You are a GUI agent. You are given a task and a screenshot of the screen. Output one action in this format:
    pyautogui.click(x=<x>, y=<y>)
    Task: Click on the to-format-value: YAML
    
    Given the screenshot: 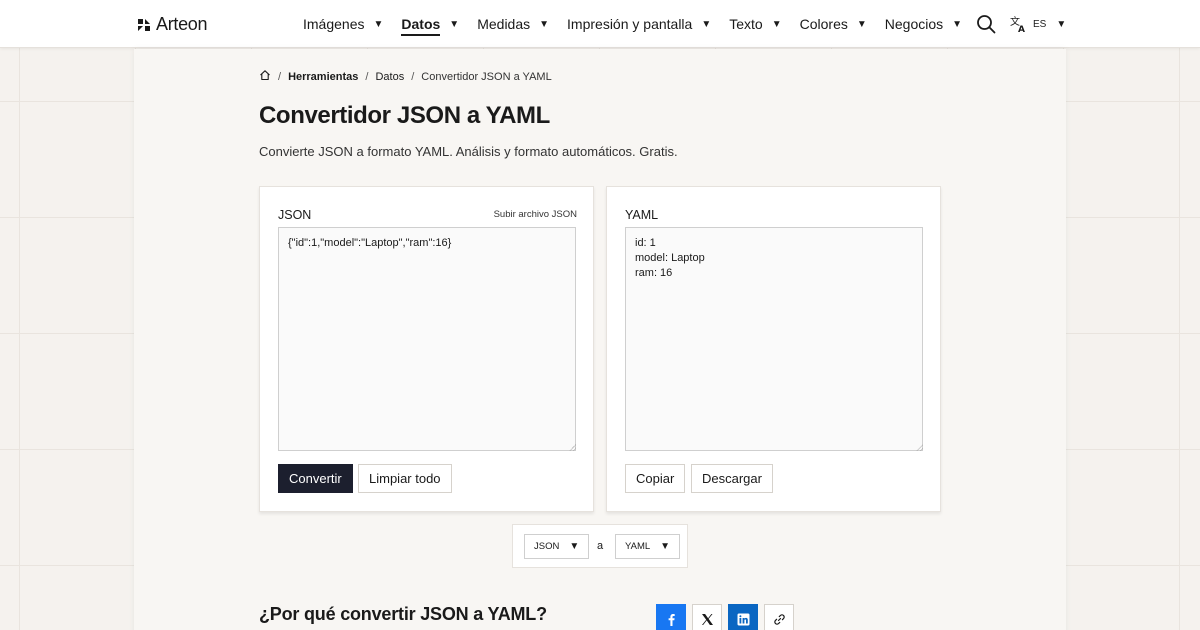 What is the action you would take?
    pyautogui.click(x=638, y=546)
    